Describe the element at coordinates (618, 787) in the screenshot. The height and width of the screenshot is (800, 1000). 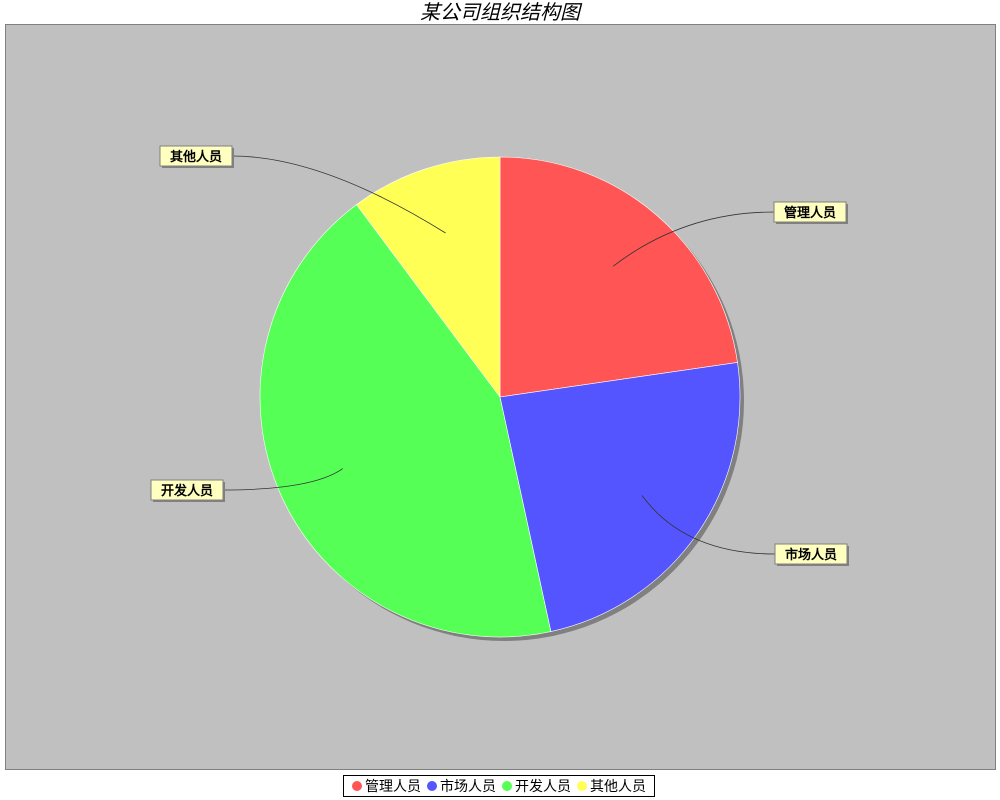
I see `legend-label: 其他人员` at that location.